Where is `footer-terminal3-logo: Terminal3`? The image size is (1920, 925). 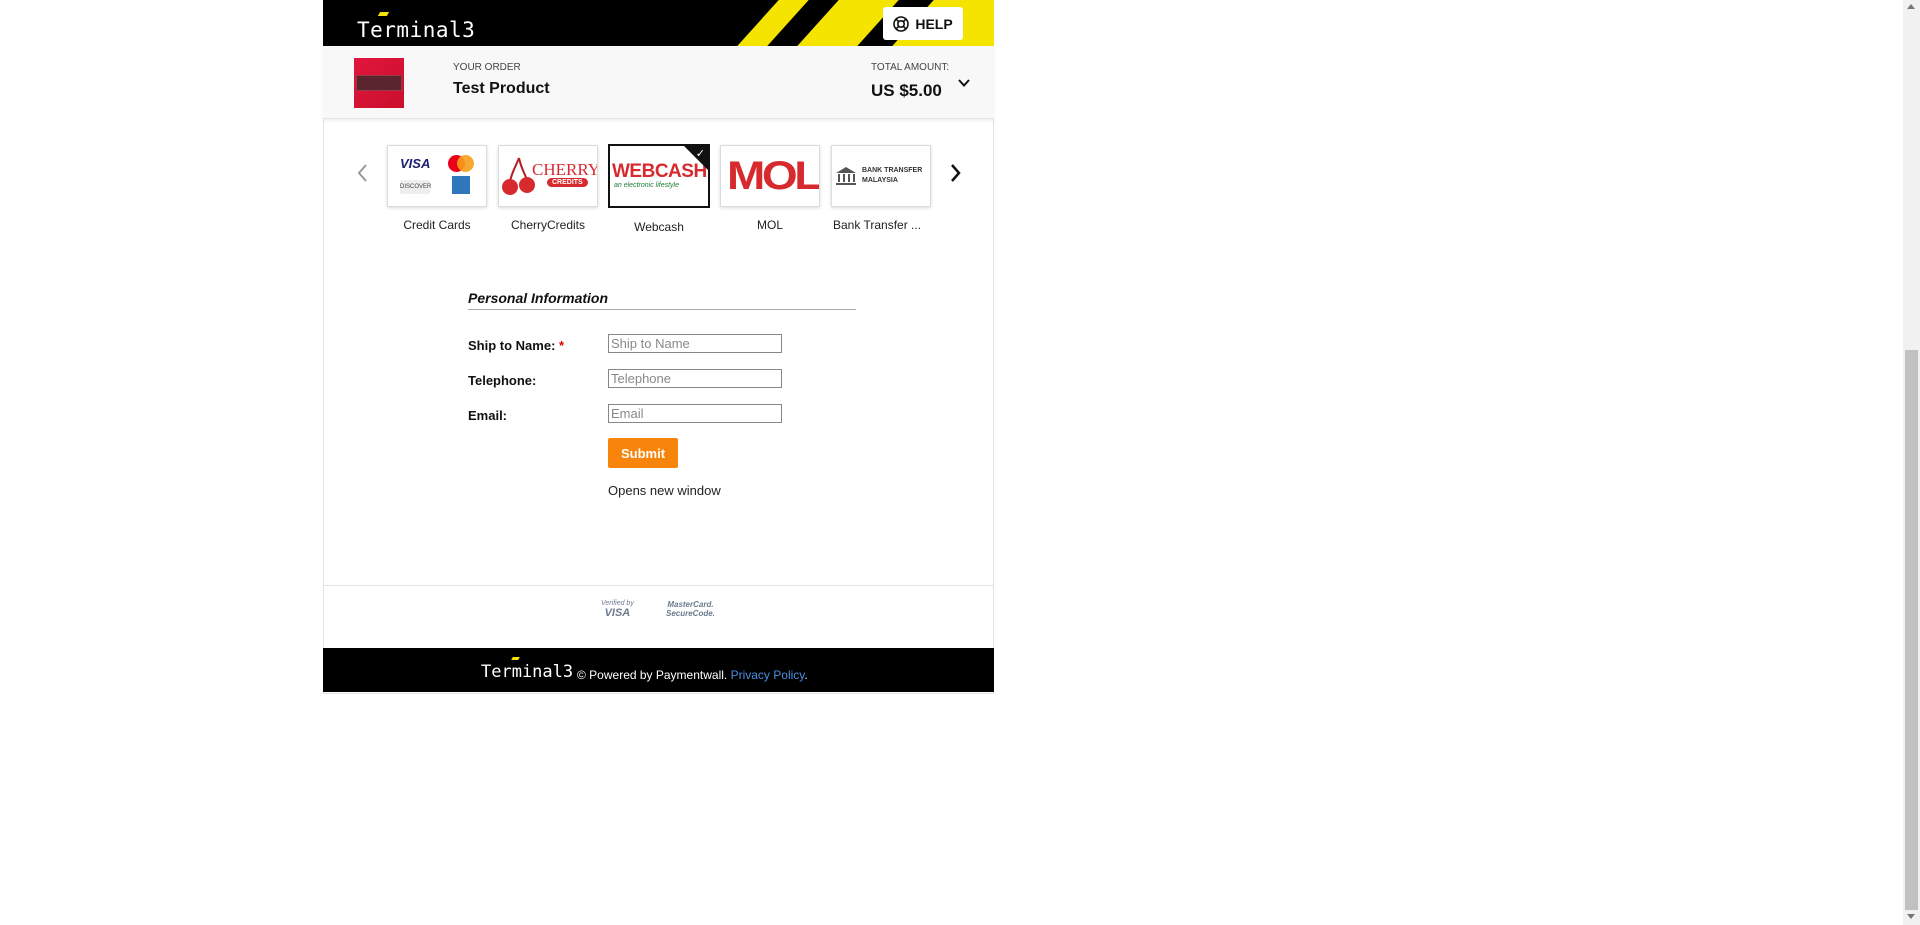
footer-terminal3-logo: Terminal3 is located at coordinates (527, 669).